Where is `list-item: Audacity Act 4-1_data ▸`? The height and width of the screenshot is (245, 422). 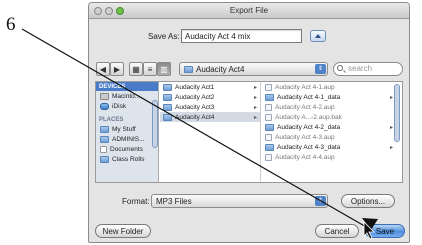 list-item: Audacity Act 4-1_data ▸ is located at coordinates (332, 97).